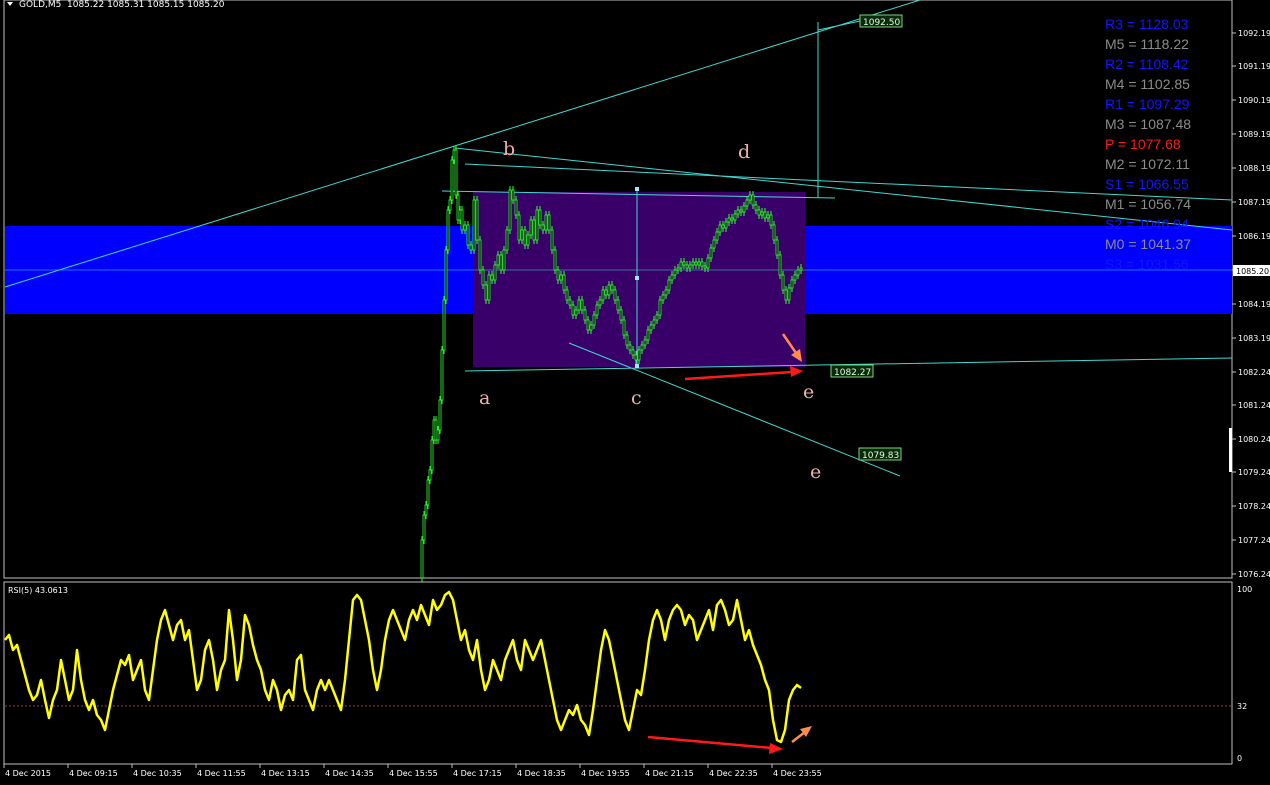 This screenshot has height=785, width=1270. What do you see at coordinates (1254, 33) in the screenshot?
I see `price-tick-label: 1092.19` at bounding box center [1254, 33].